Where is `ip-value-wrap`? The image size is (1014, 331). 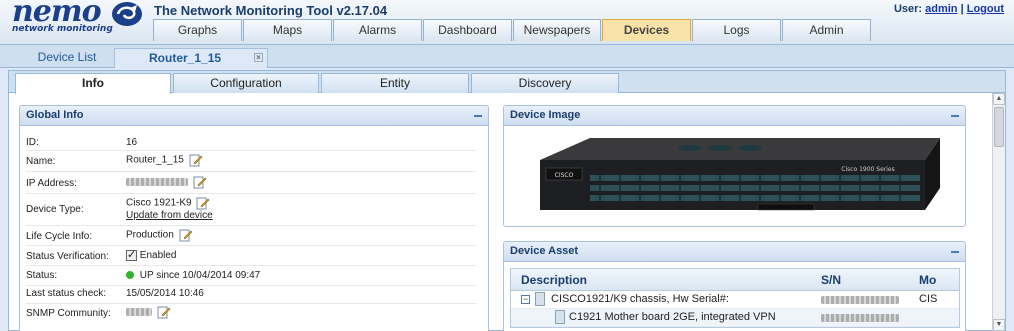
ip-value-wrap is located at coordinates (166, 182).